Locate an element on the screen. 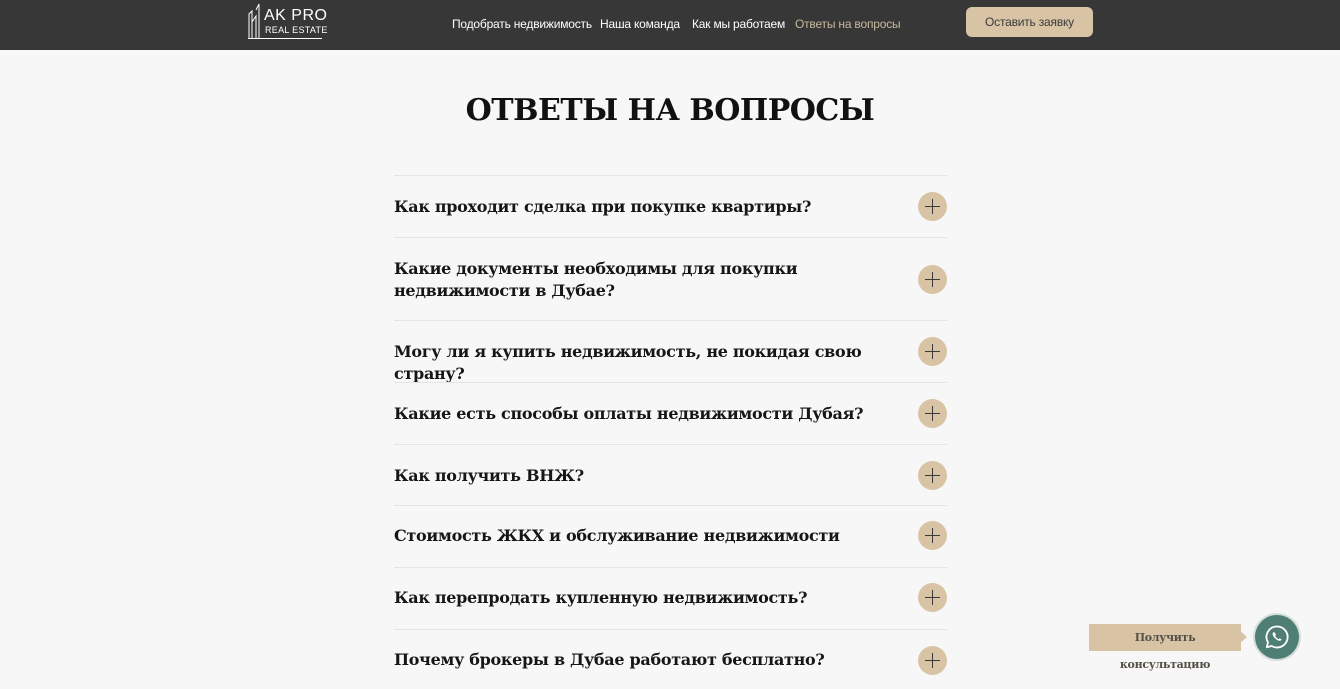 Image resolution: width=1340 pixels, height=689 pixels. faq-question: Как получить ВНЖ? is located at coordinates (489, 475).